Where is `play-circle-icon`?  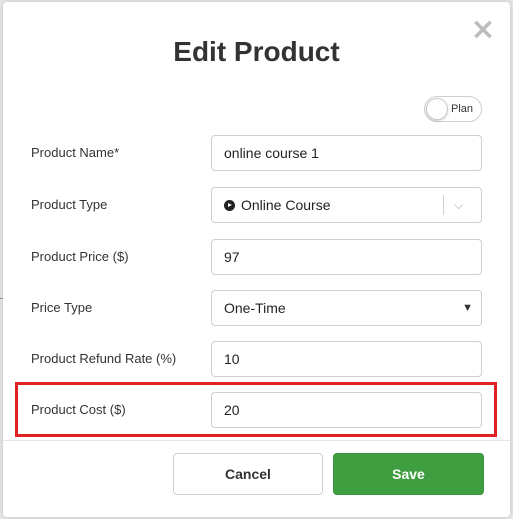
play-circle-icon is located at coordinates (229, 205).